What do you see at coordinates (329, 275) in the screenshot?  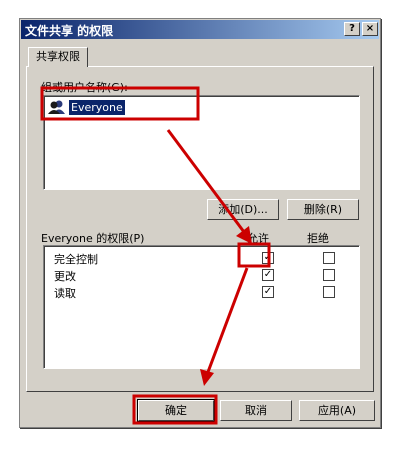 I see `change-deny-checkbox` at bounding box center [329, 275].